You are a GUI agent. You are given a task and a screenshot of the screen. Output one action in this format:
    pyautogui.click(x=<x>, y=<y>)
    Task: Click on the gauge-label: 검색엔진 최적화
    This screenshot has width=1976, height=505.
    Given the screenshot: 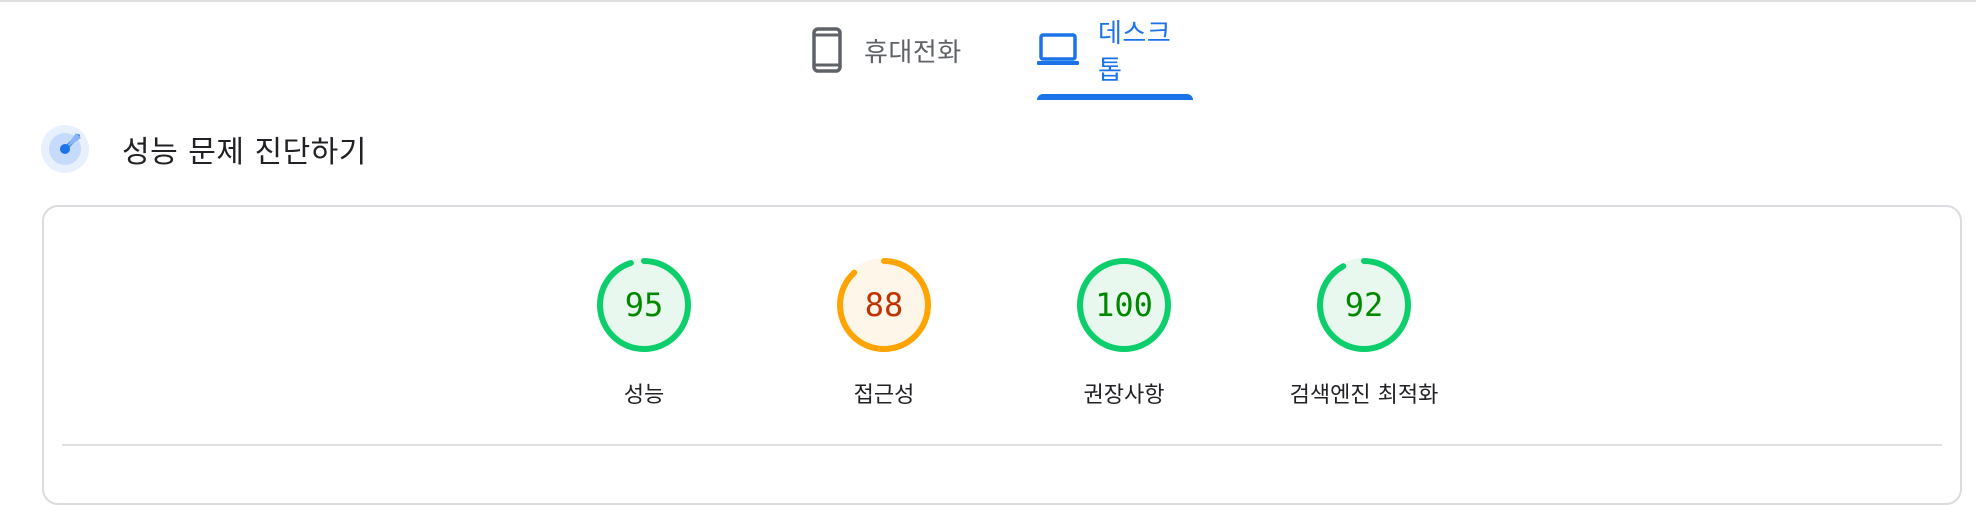 What is the action you would take?
    pyautogui.click(x=1364, y=395)
    